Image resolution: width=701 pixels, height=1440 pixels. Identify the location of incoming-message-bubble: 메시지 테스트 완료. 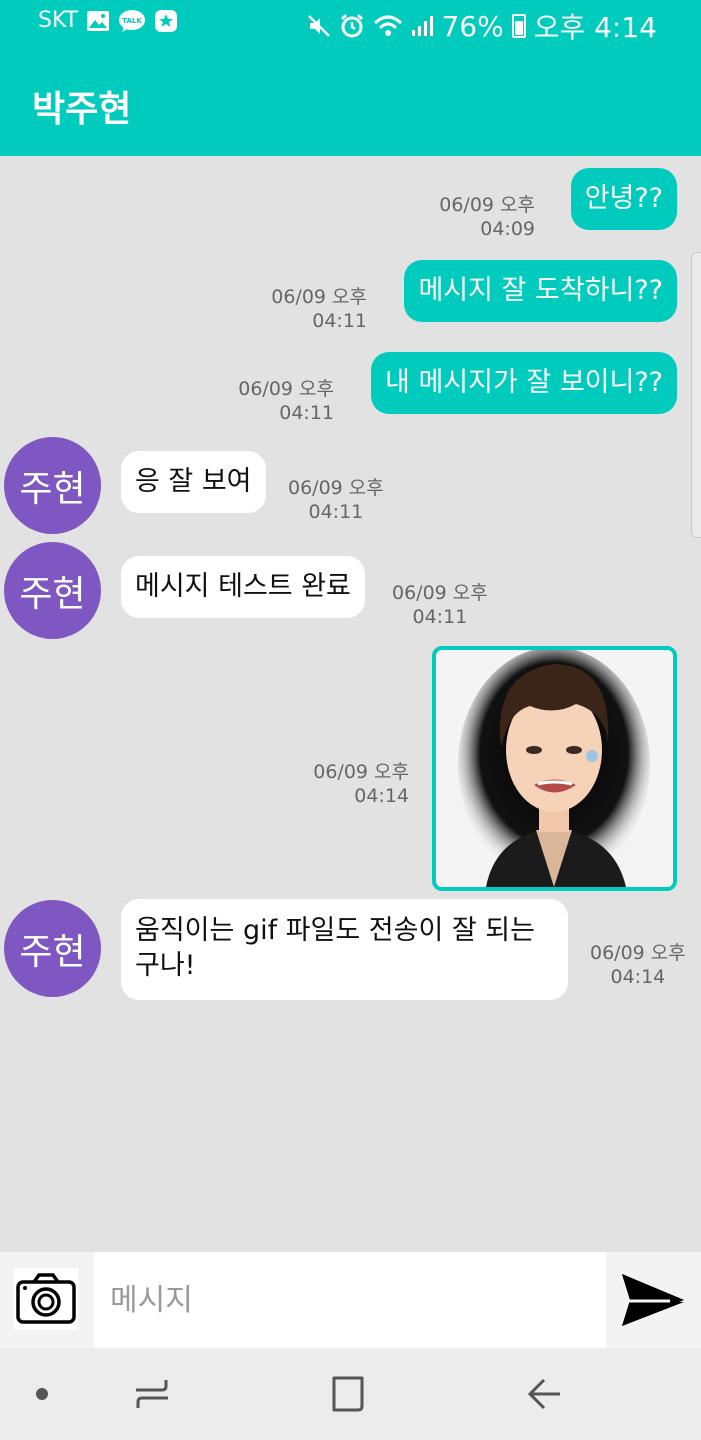
(243, 587).